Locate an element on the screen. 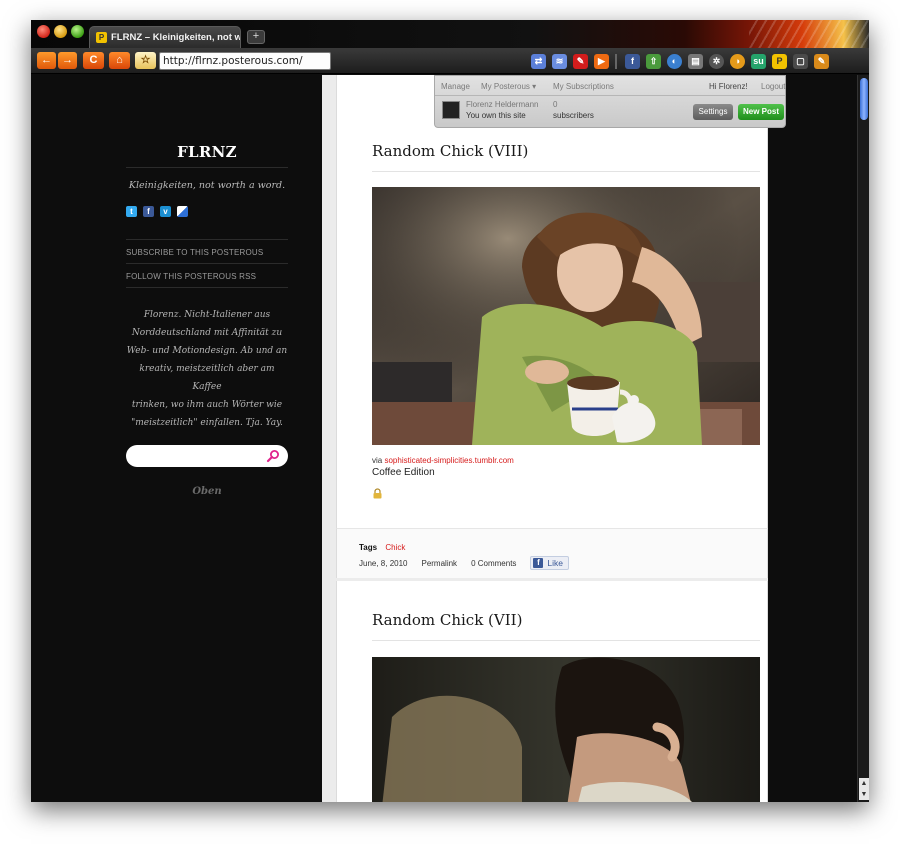 This screenshot has width=900, height=844. tag-link: Chick is located at coordinates (395, 547).